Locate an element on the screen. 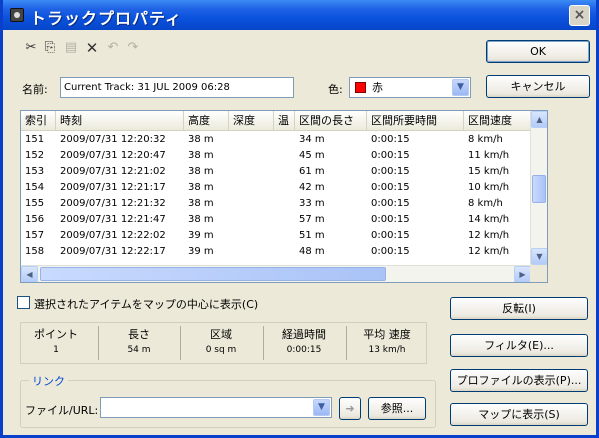  cut-icon: ✂ is located at coordinates (31, 48).